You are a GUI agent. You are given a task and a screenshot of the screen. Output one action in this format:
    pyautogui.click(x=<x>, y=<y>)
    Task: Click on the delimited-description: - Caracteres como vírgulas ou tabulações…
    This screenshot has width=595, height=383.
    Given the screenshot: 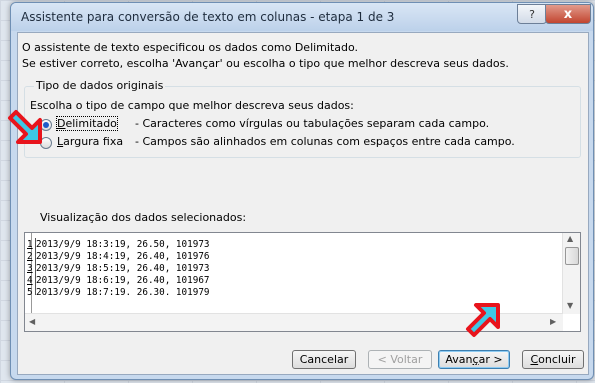 What is the action you would take?
    pyautogui.click(x=312, y=123)
    